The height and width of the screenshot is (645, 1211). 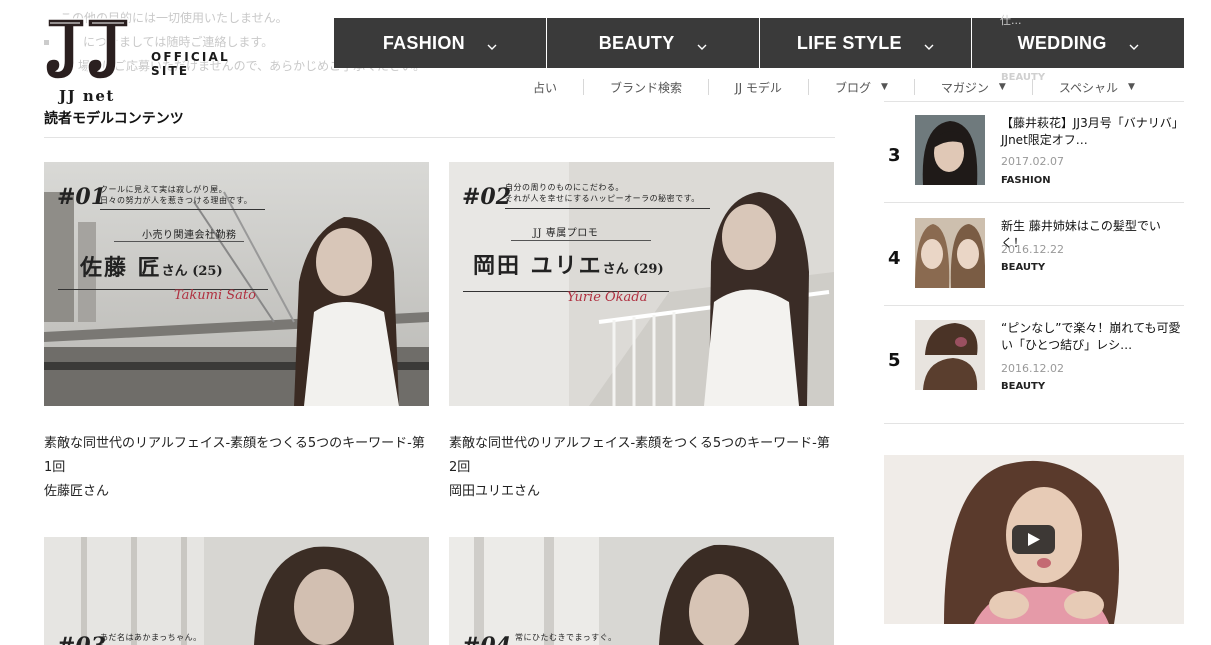 What do you see at coordinates (190, 64) in the screenshot?
I see `logo-official-site: OFFICIAL SITE` at bounding box center [190, 64].